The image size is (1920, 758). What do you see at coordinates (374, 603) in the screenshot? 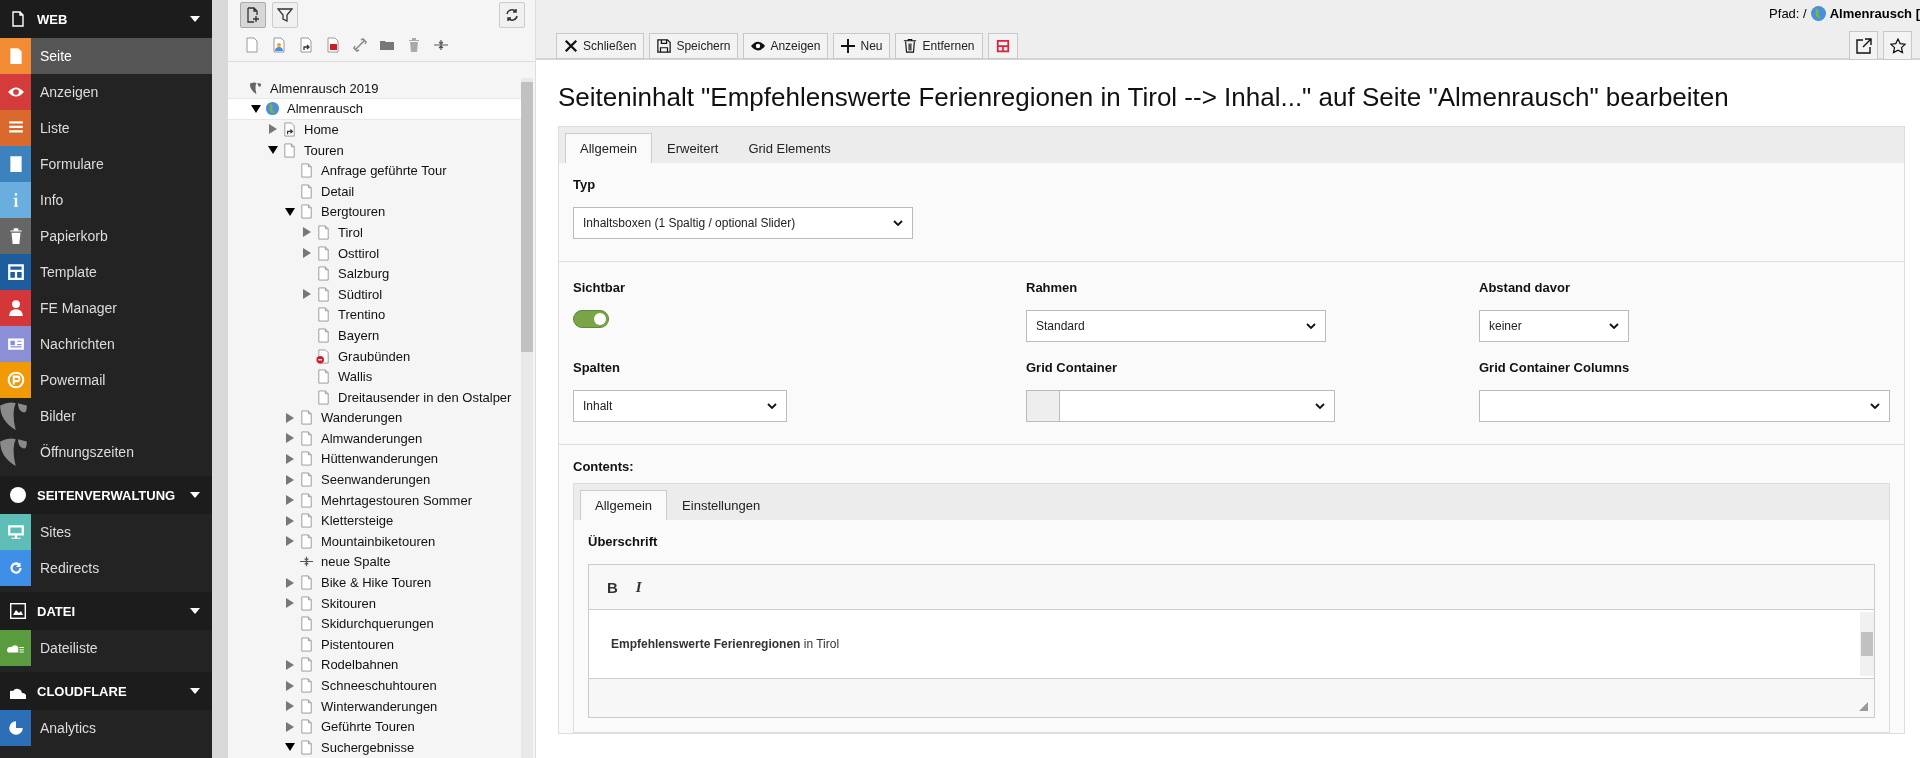
I see `tree-node: Skitouren` at bounding box center [374, 603].